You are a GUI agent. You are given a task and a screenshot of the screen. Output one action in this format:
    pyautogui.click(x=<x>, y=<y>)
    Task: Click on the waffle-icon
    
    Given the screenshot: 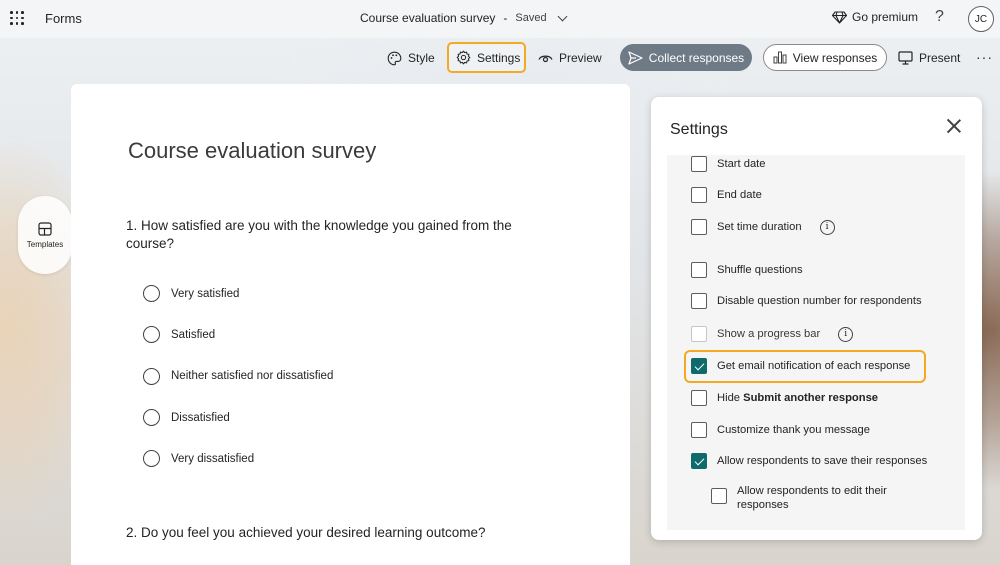 What is the action you would take?
    pyautogui.click(x=17, y=18)
    